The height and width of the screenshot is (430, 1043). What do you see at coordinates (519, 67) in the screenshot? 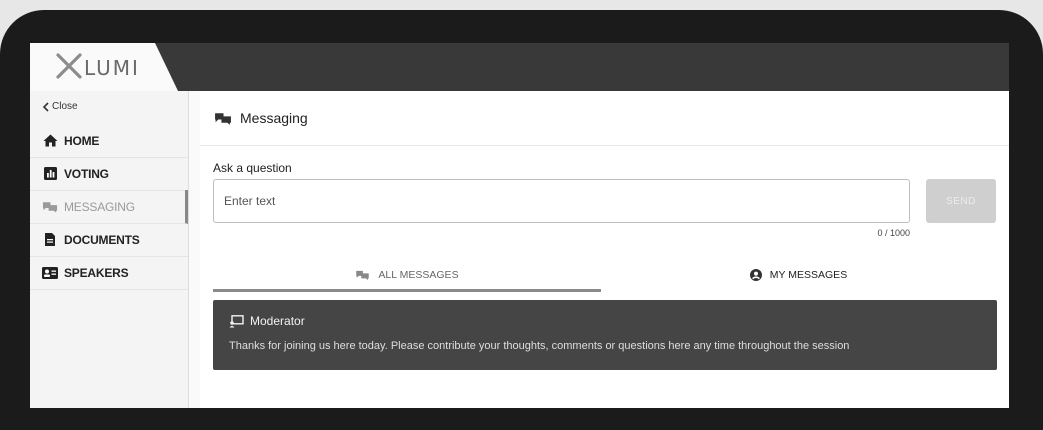
I see `top-bar: LUMI` at bounding box center [519, 67].